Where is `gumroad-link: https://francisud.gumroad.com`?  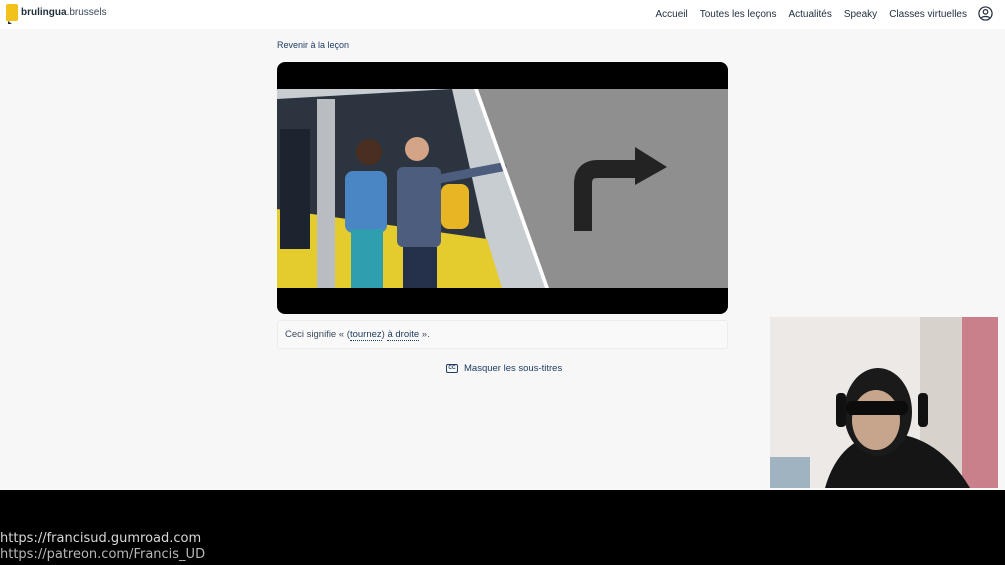
gumroad-link: https://francisud.gumroad.com is located at coordinates (100, 538).